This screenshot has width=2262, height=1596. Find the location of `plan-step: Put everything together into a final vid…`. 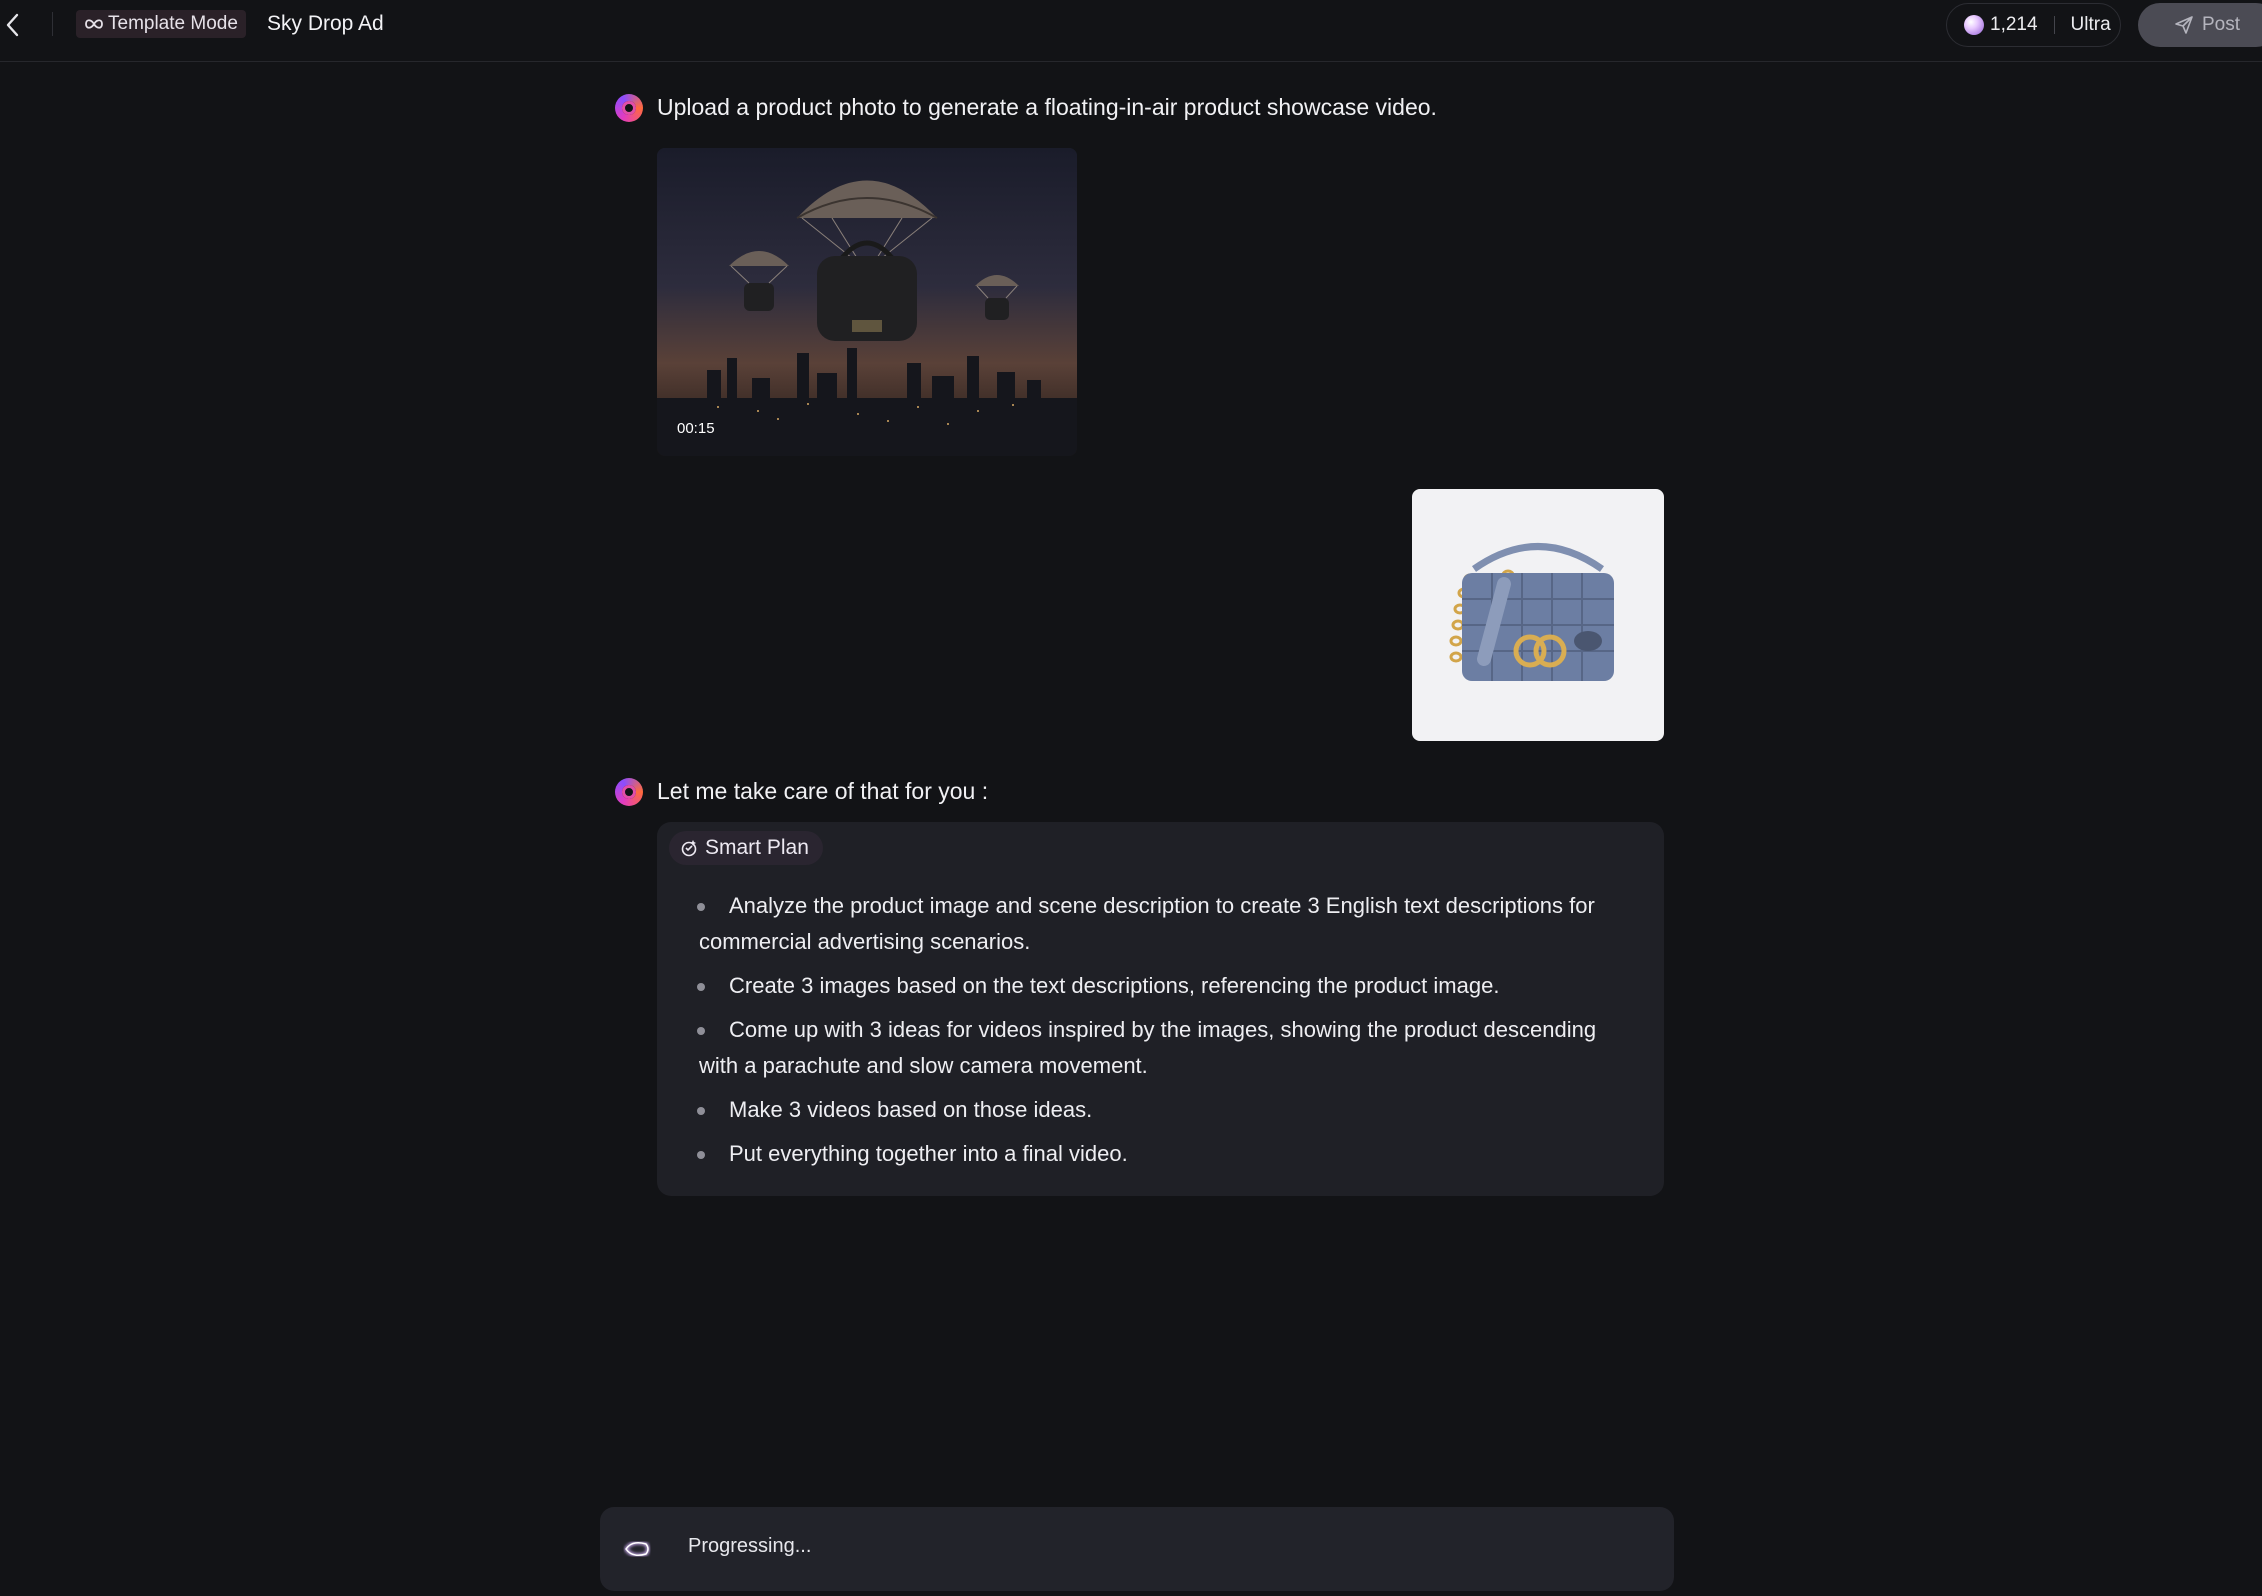

plan-step: Put everything together into a final vid… is located at coordinates (1163, 1154).